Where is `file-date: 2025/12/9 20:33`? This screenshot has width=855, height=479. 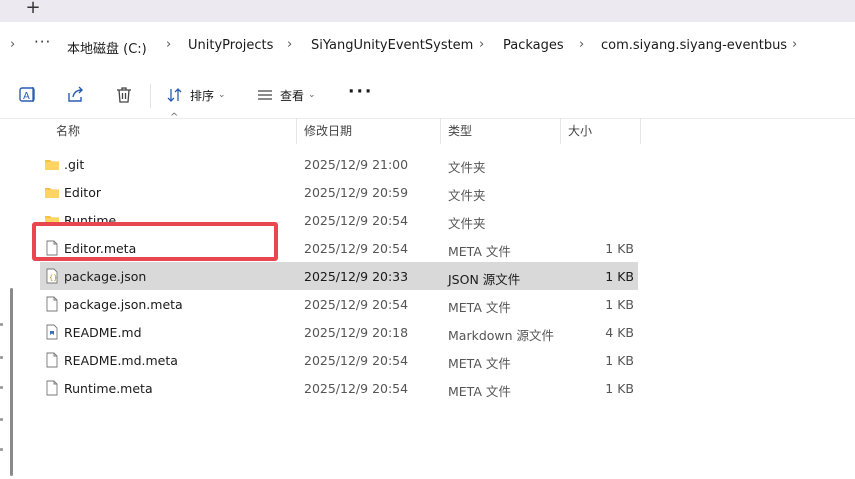 file-date: 2025/12/9 20:33 is located at coordinates (356, 276).